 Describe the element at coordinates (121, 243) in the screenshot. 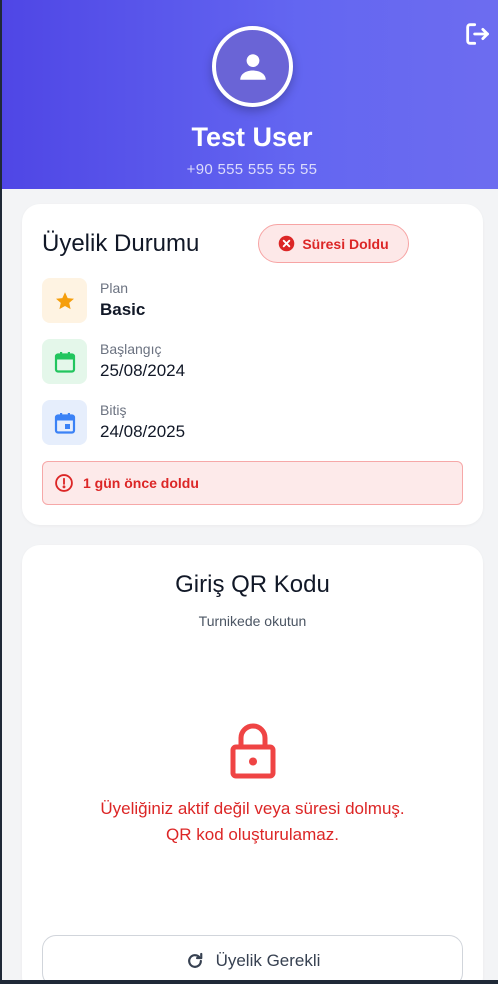

I see `membership-title: Üyelik Durumu` at that location.